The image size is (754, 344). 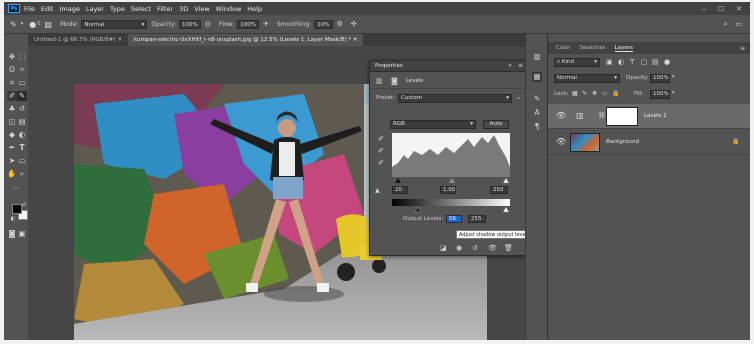 What do you see at coordinates (649, 142) in the screenshot?
I see `layer-row-background: 👁 Background 🔒` at bounding box center [649, 142].